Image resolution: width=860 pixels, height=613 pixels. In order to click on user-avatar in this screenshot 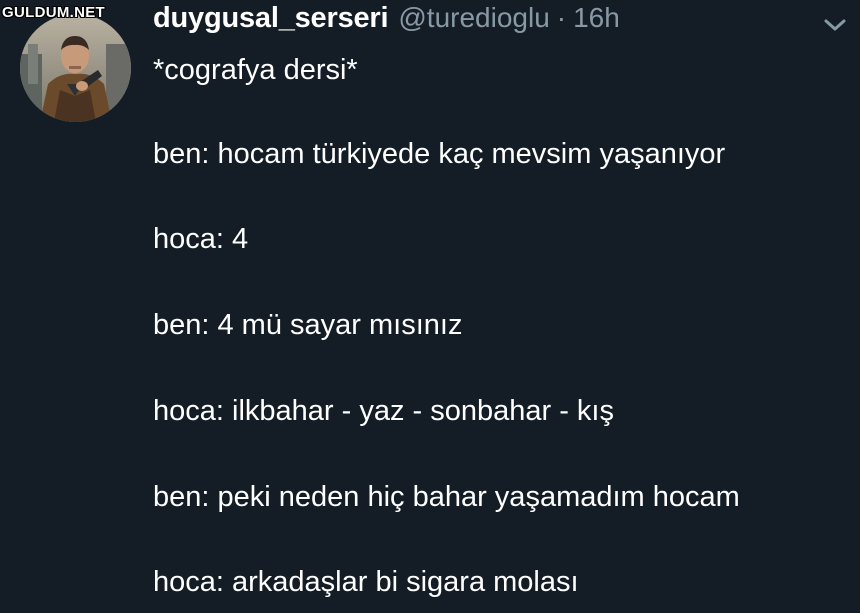, I will do `click(75, 68)`.